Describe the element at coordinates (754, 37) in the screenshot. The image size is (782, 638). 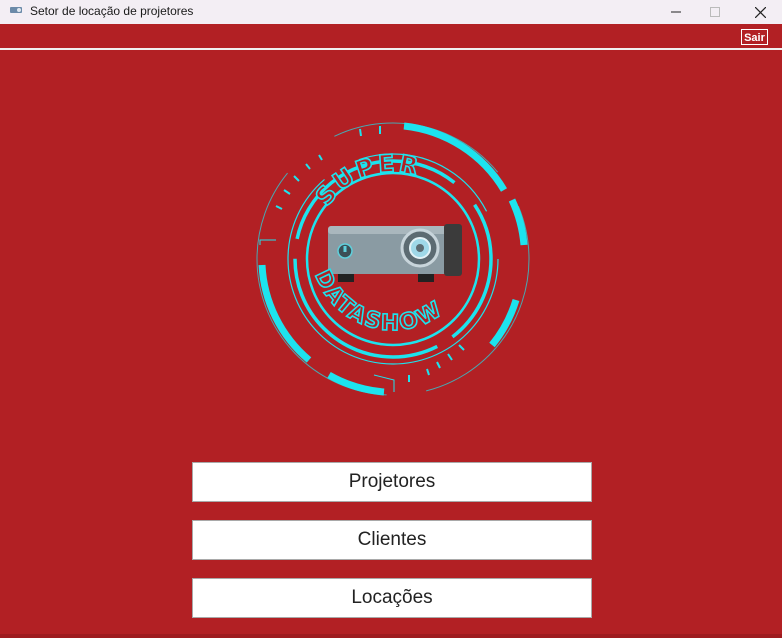
I see `exit-button: Sair` at that location.